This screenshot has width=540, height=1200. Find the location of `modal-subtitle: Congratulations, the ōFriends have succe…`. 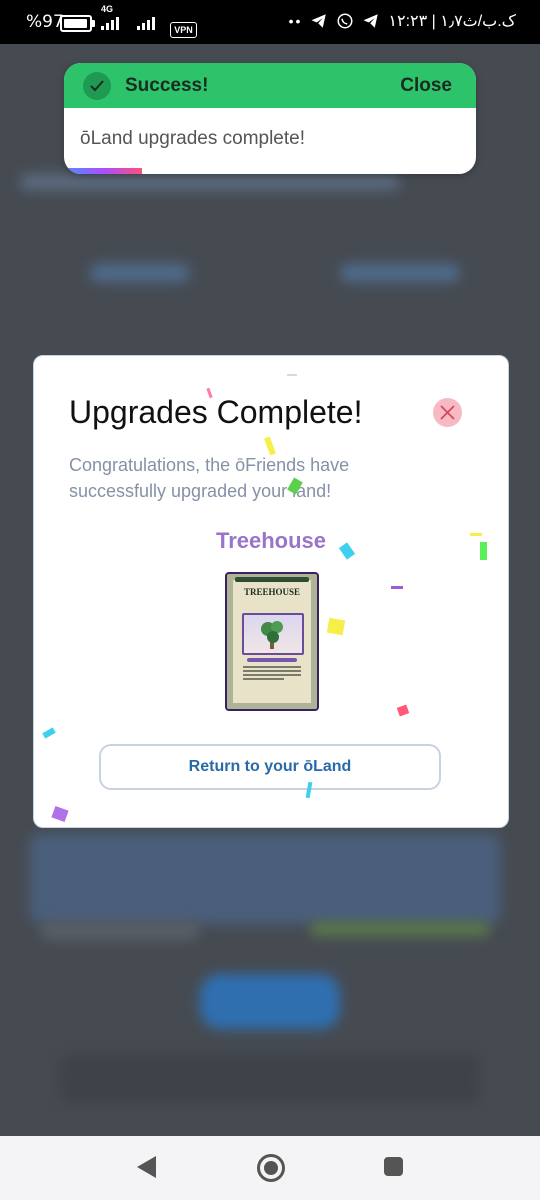

modal-subtitle: Congratulations, the ōFriends have succe… is located at coordinates (209, 478).